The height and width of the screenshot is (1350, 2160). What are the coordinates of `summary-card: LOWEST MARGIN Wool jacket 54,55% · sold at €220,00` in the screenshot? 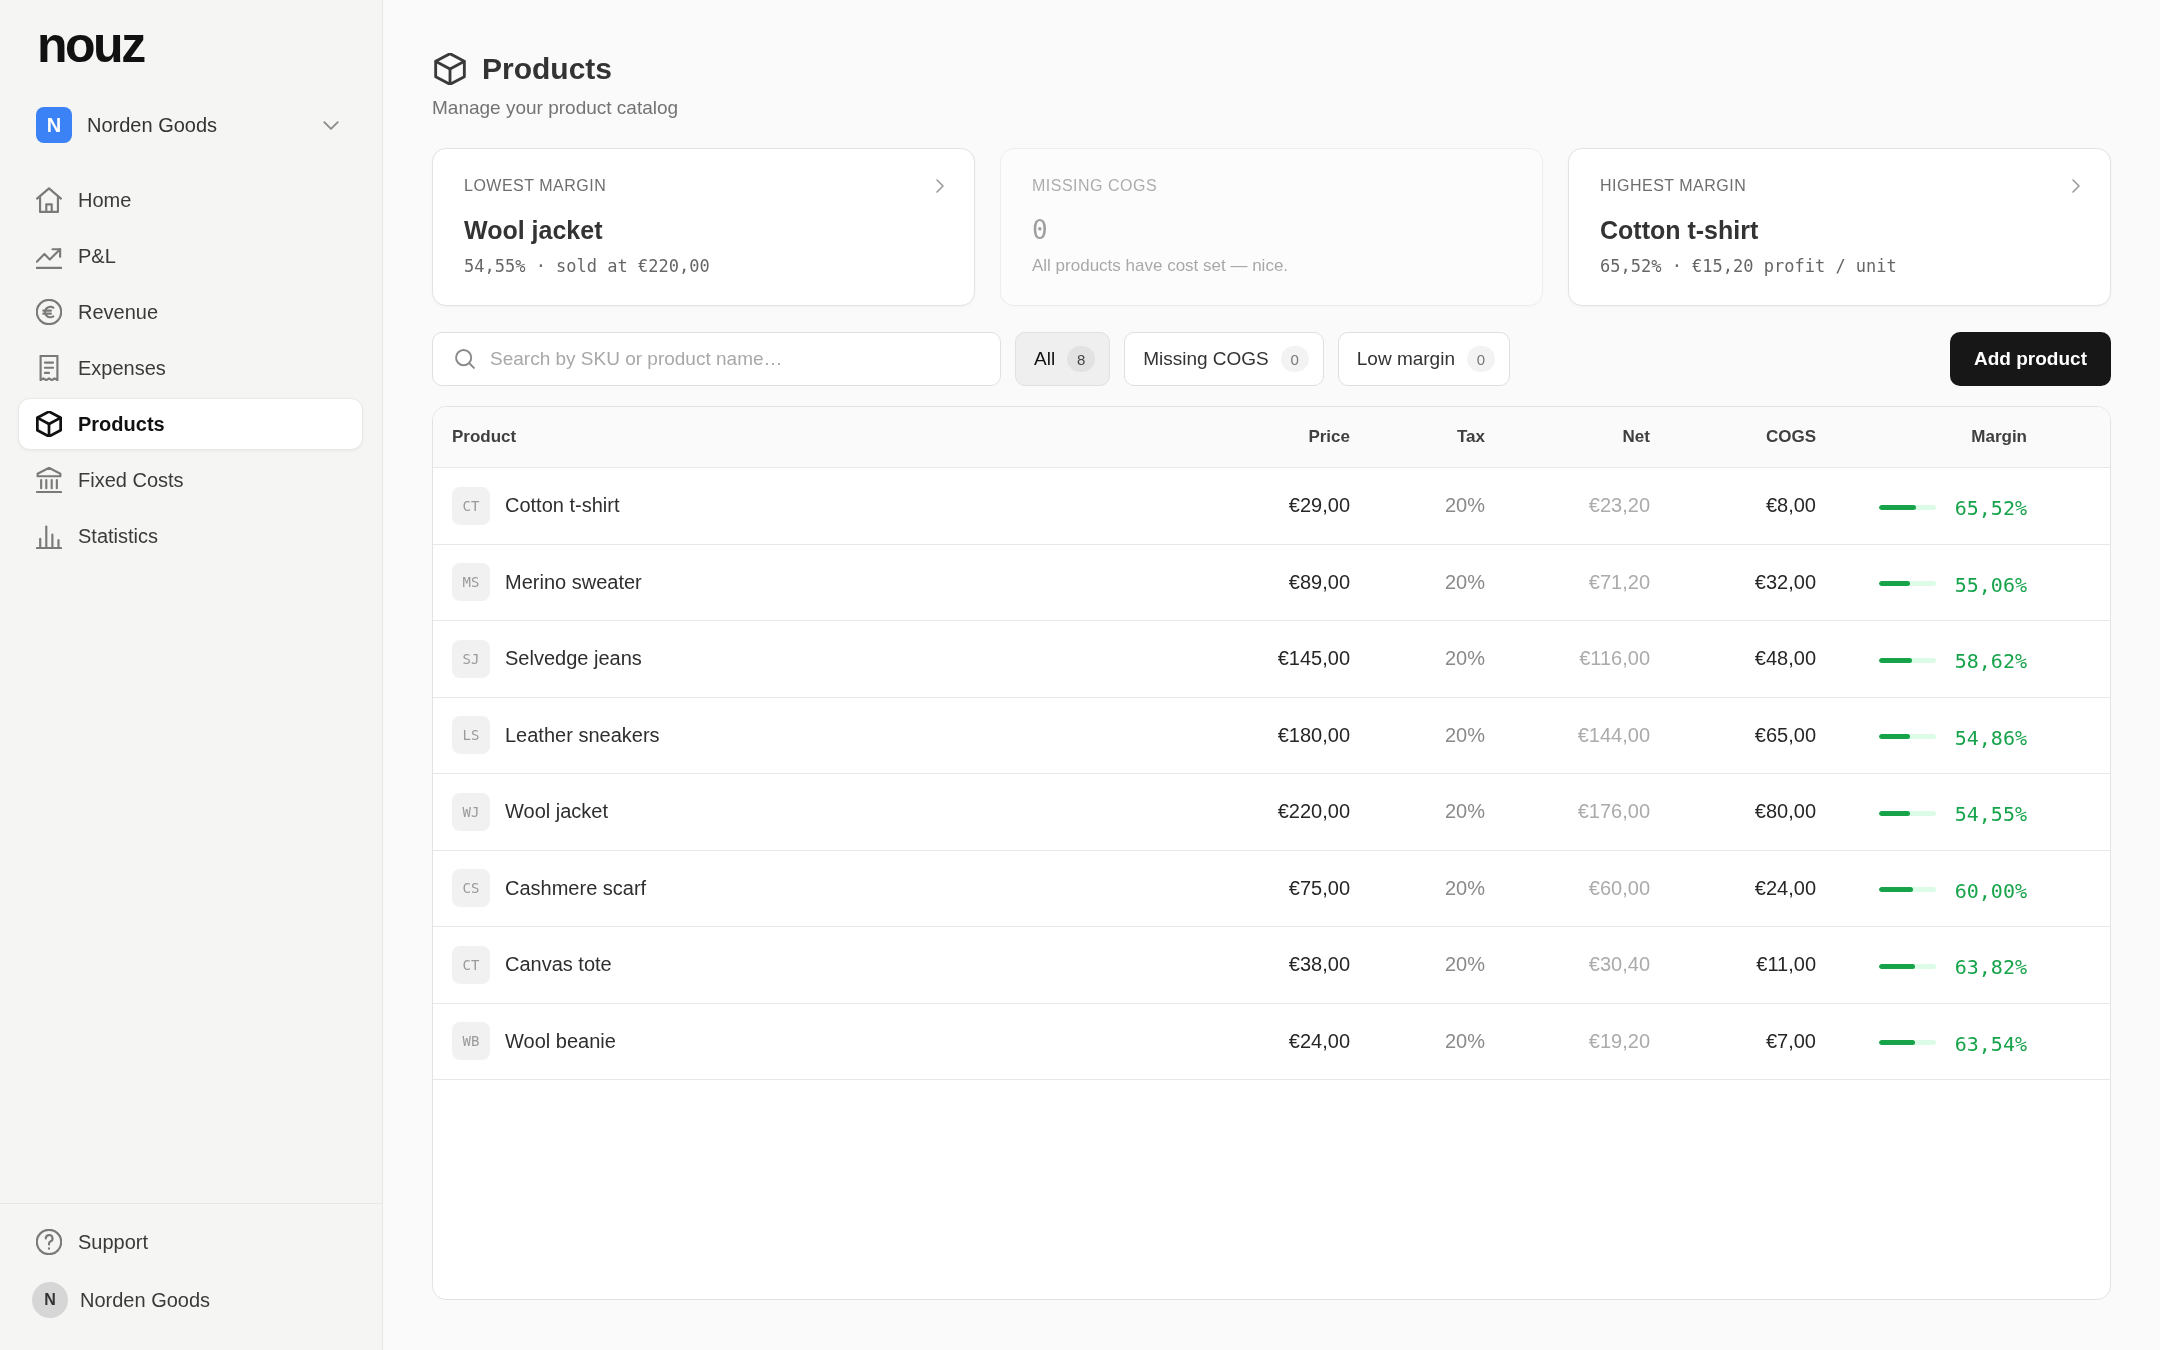 It's located at (703, 227).